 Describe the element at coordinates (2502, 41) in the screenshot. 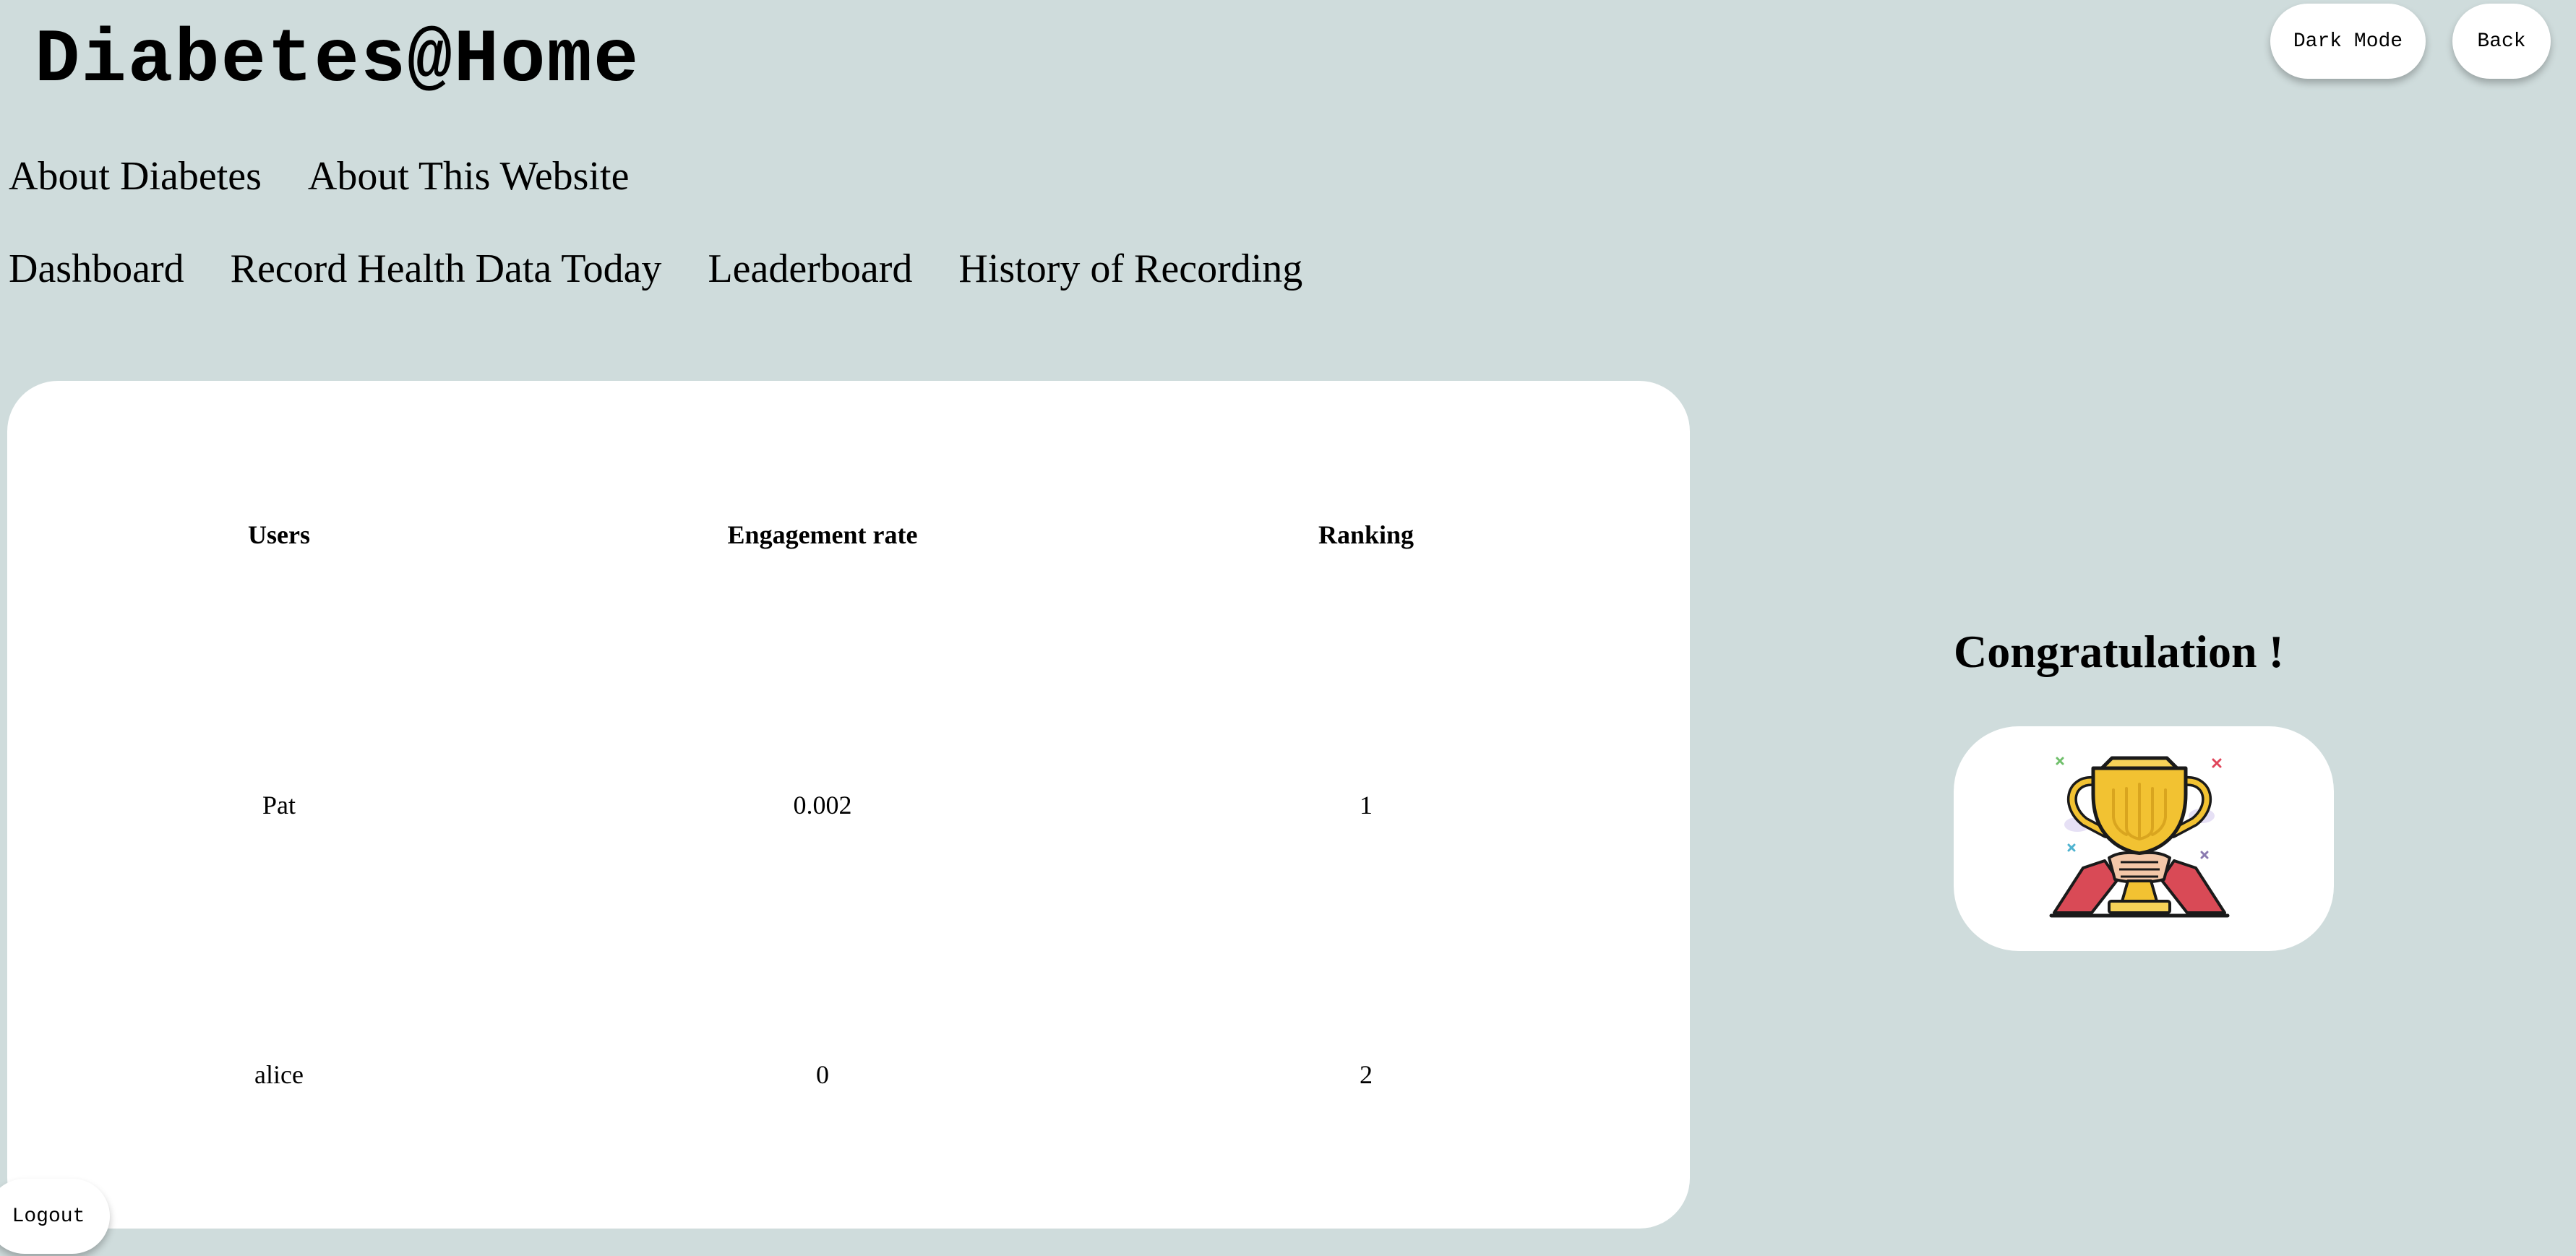

I see `back-button: Back` at that location.